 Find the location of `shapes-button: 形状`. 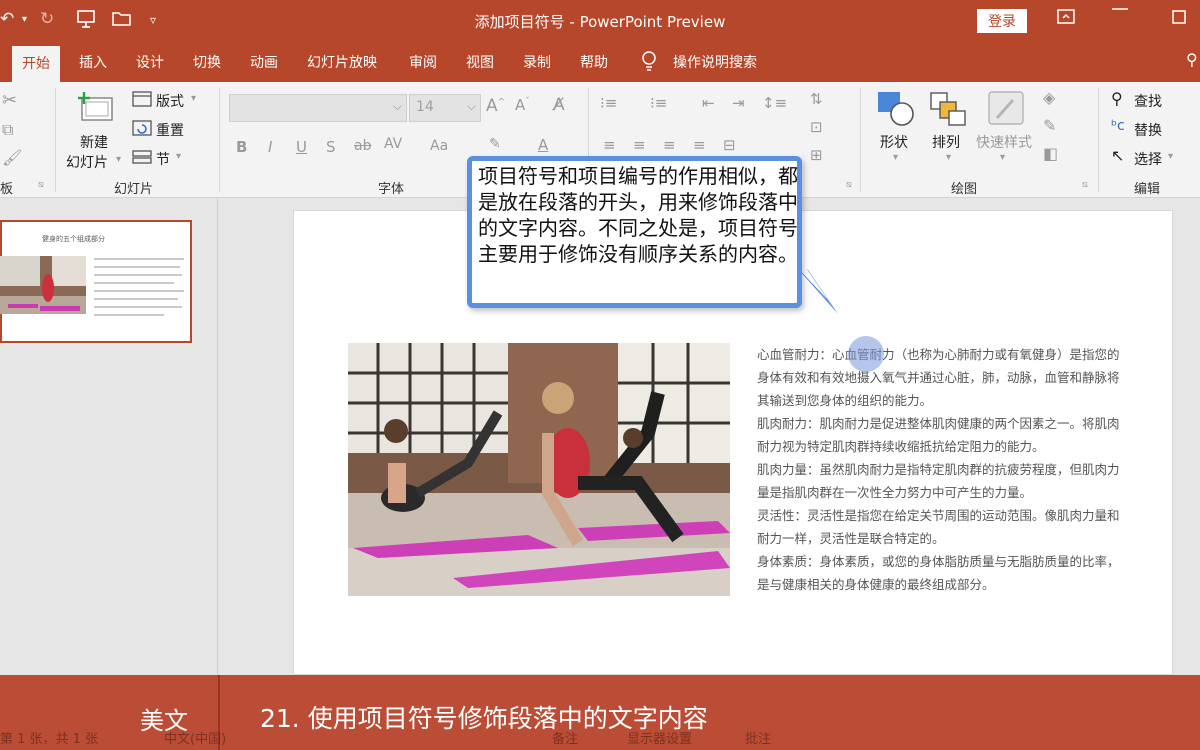

shapes-button: 形状 is located at coordinates (894, 142).